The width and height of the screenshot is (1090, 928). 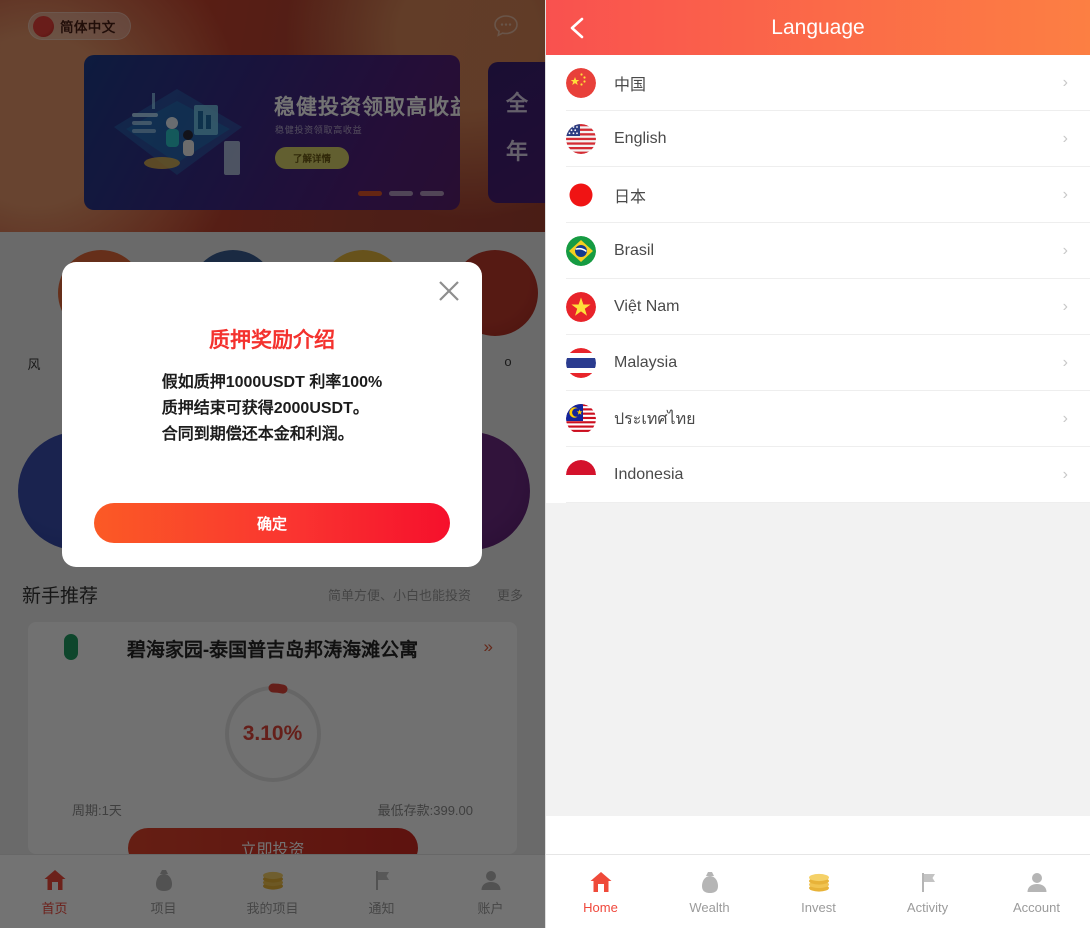 I want to click on language-row-vietnam: Việt Nam ›, so click(x=818, y=307).